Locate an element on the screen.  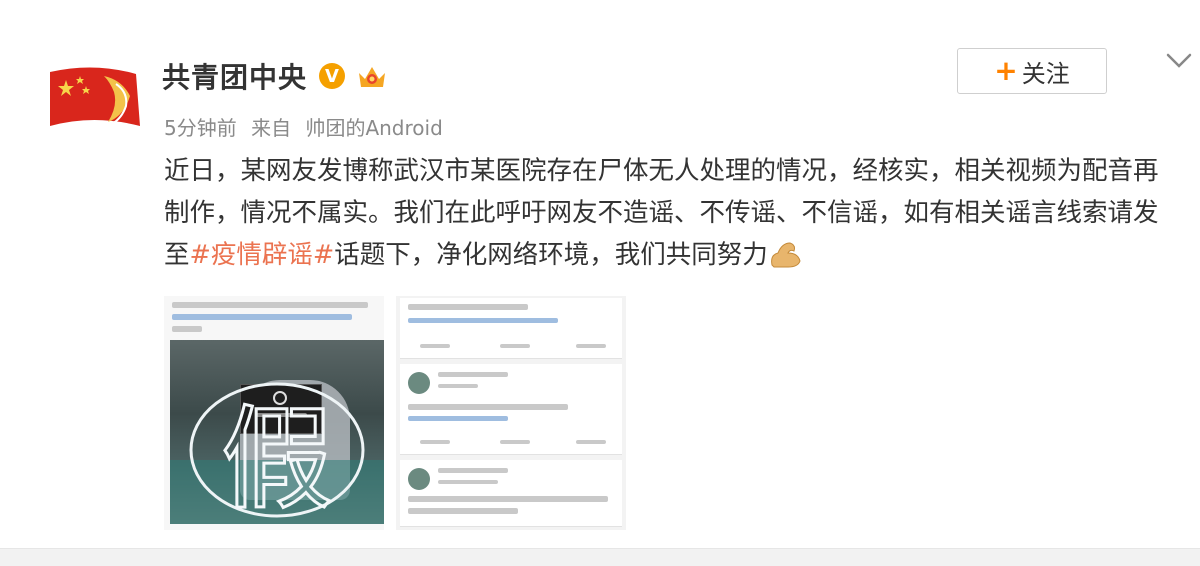
source-prefix: 来自 is located at coordinates (271, 128).